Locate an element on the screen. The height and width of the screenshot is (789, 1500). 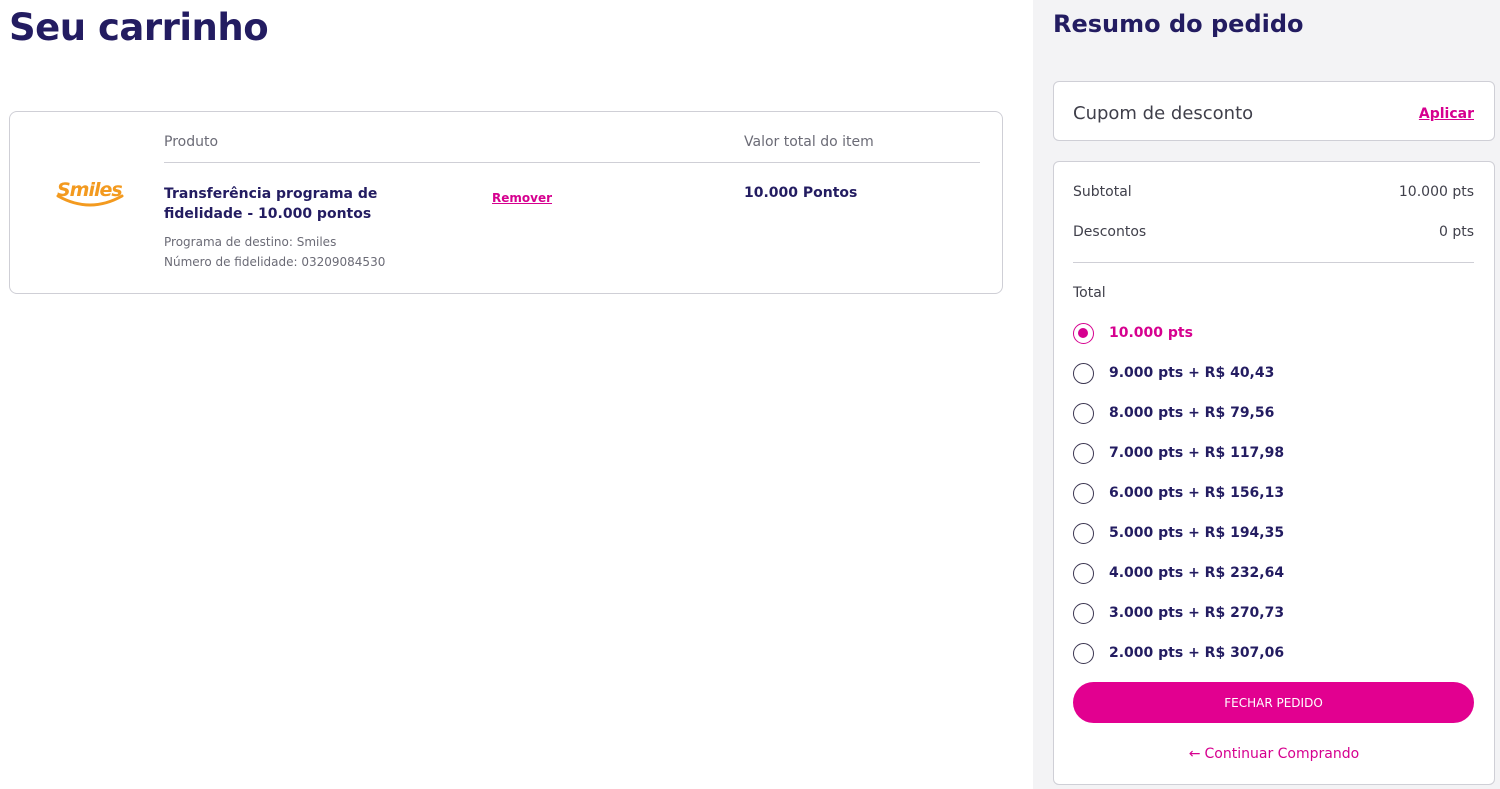
payment-option-label: 10.000 pts is located at coordinates (1151, 333).